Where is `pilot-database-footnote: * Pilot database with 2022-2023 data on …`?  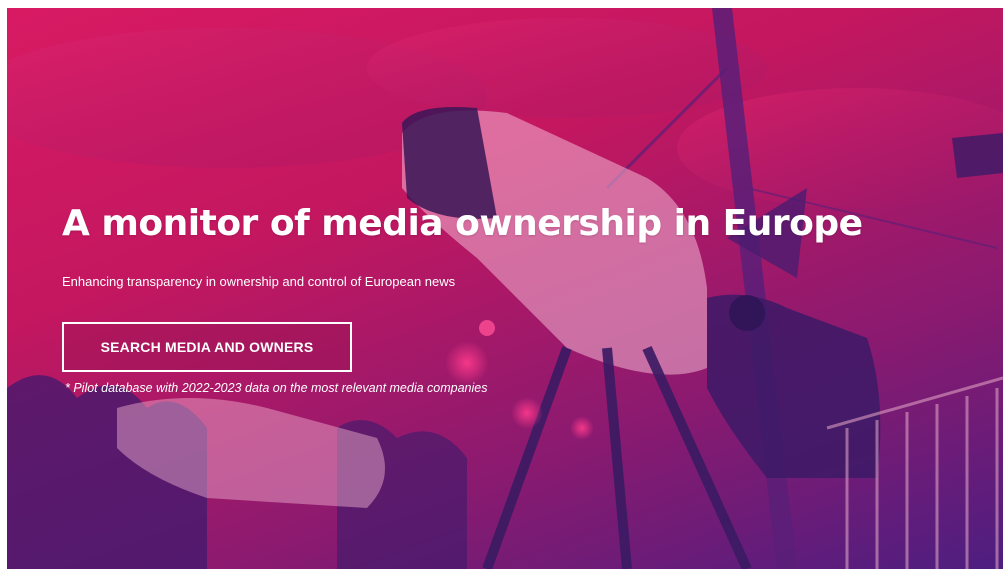 pilot-database-footnote: * Pilot database with 2022-2023 data on … is located at coordinates (276, 388).